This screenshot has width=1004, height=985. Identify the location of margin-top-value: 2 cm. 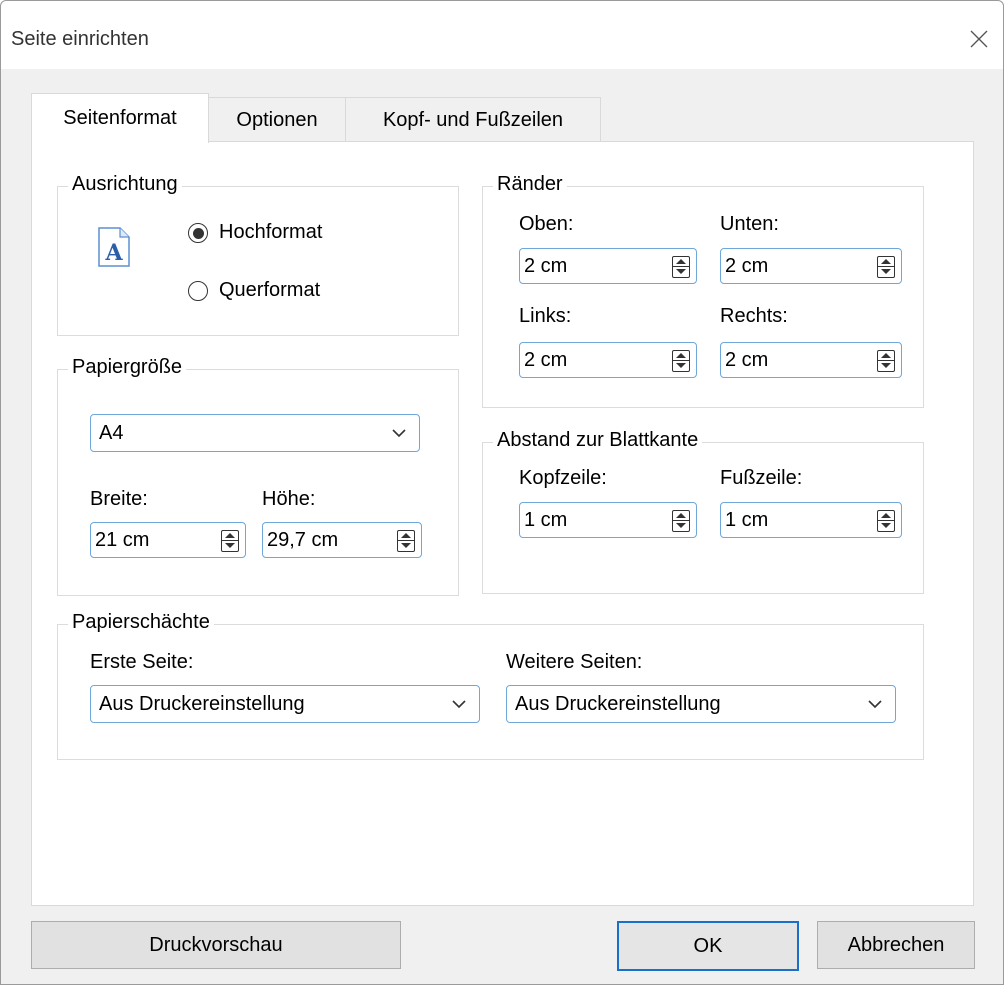
(546, 266).